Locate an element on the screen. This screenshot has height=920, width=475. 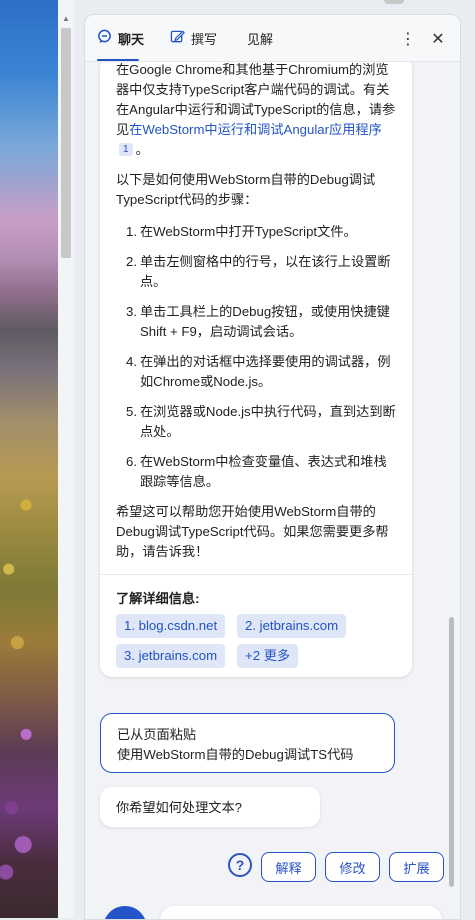
chat-bubble-icon is located at coordinates (104, 38).